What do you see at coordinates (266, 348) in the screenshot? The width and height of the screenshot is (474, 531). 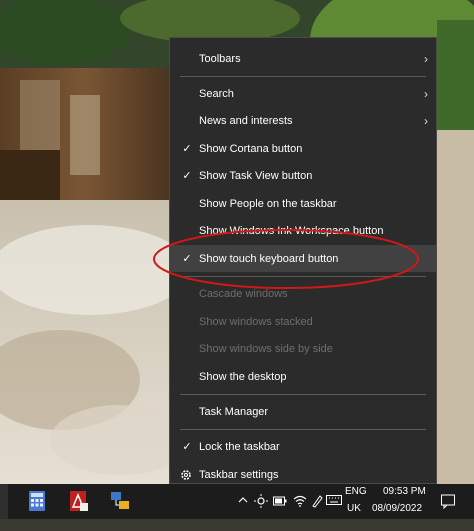 I see `menu-item-label: Show windows side by side` at bounding box center [266, 348].